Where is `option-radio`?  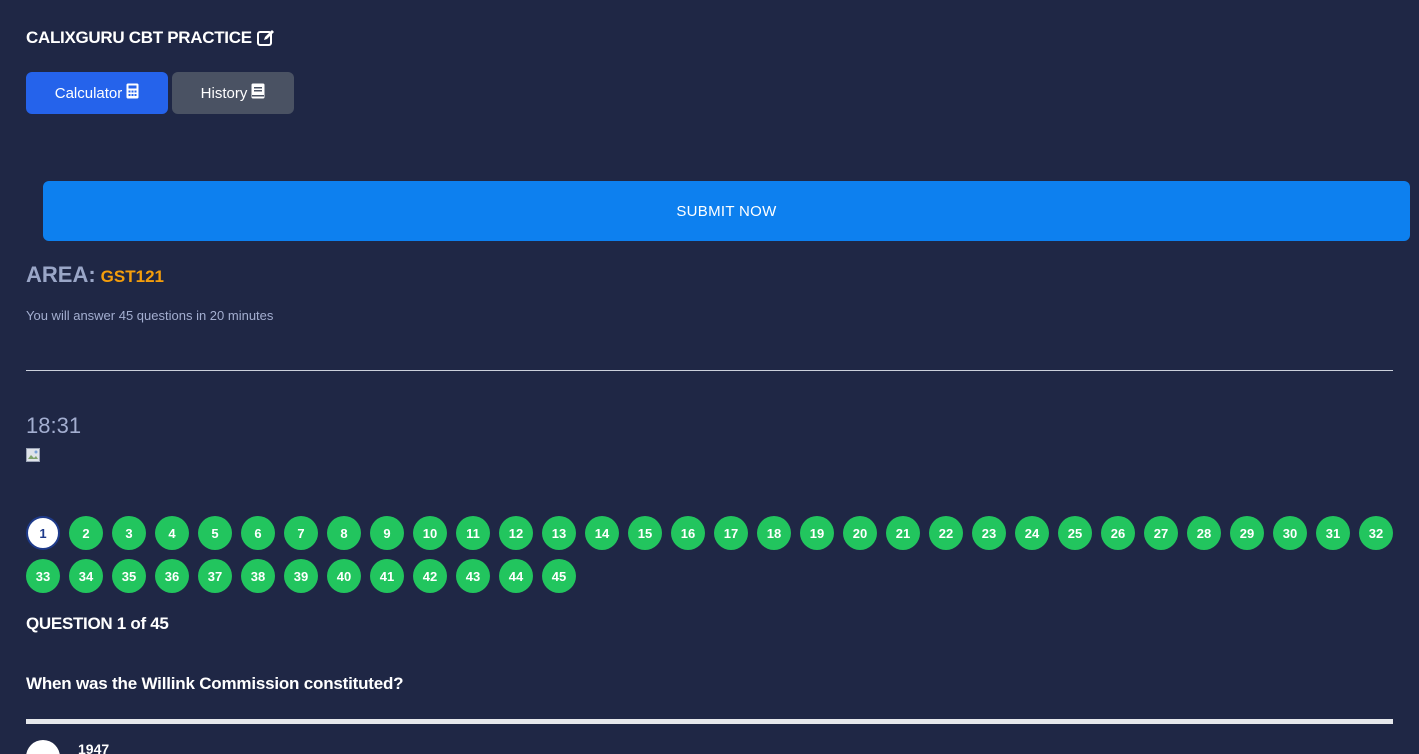
option-radio is located at coordinates (43, 747).